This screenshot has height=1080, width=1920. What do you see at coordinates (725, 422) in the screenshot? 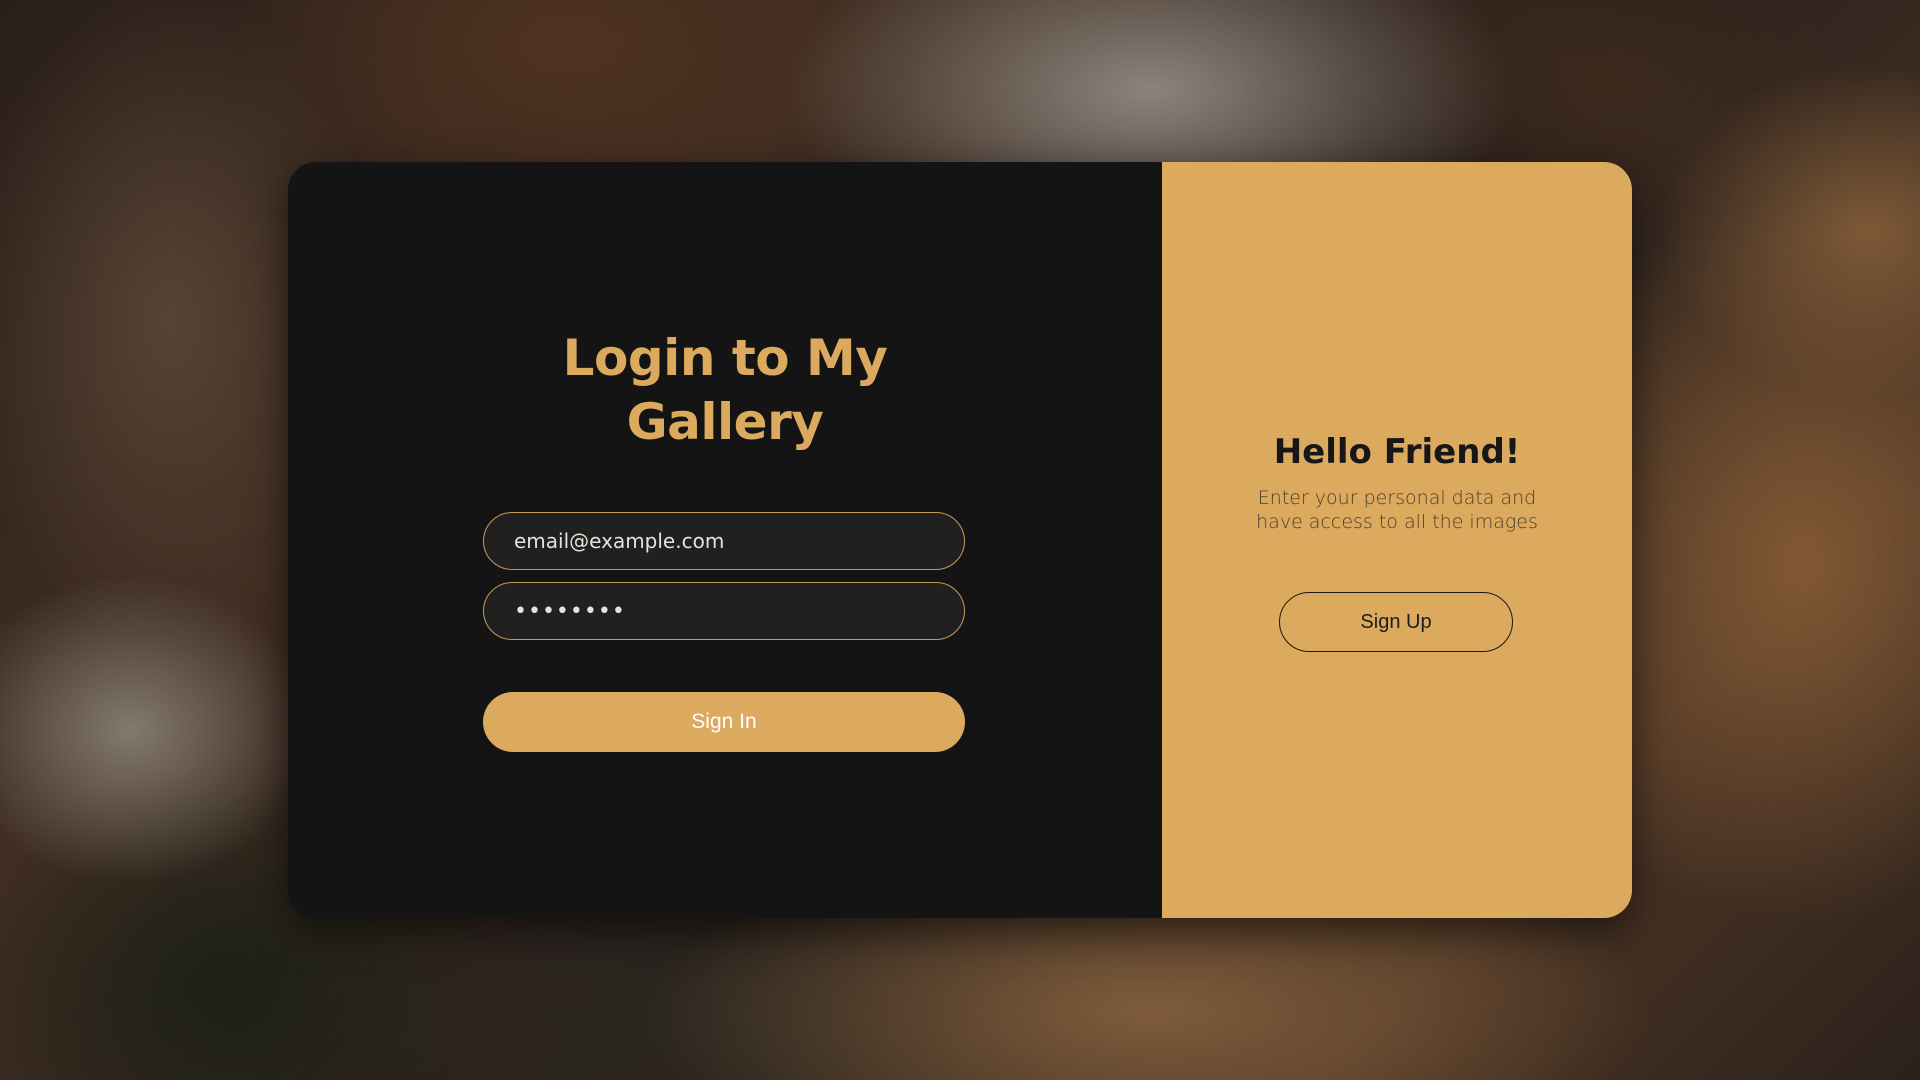
I see `login-title-line2: Gallery` at bounding box center [725, 422].